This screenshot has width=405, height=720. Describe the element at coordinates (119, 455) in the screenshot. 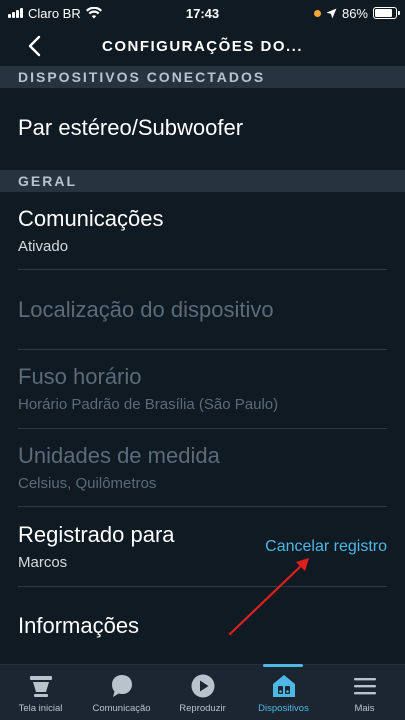

I see `row-title: Unidades de medida` at that location.